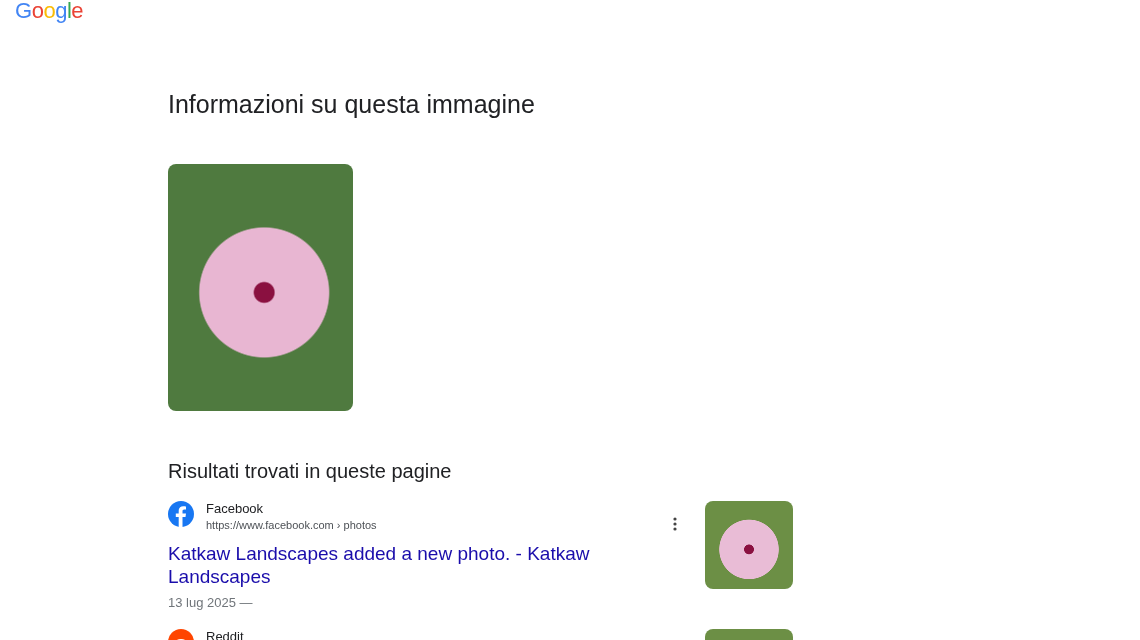 The image size is (1140, 640). Describe the element at coordinates (310, 471) in the screenshot. I see `section-heading: Risultati trovati in queste pagine` at that location.